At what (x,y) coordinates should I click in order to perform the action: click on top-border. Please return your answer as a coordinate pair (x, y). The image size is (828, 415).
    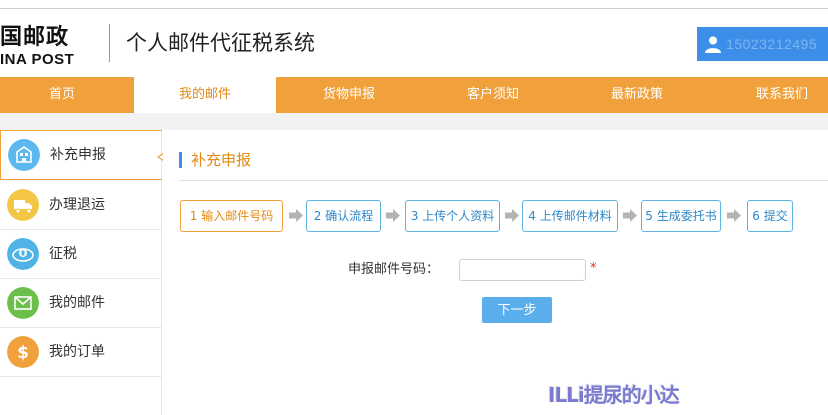
    Looking at the image, I should click on (414, 4).